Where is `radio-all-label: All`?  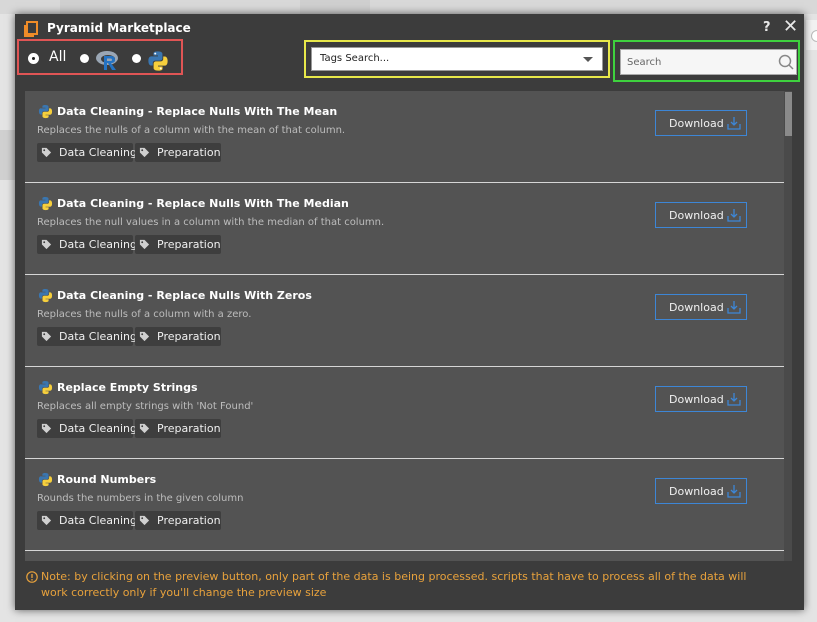 radio-all-label: All is located at coordinates (57, 57).